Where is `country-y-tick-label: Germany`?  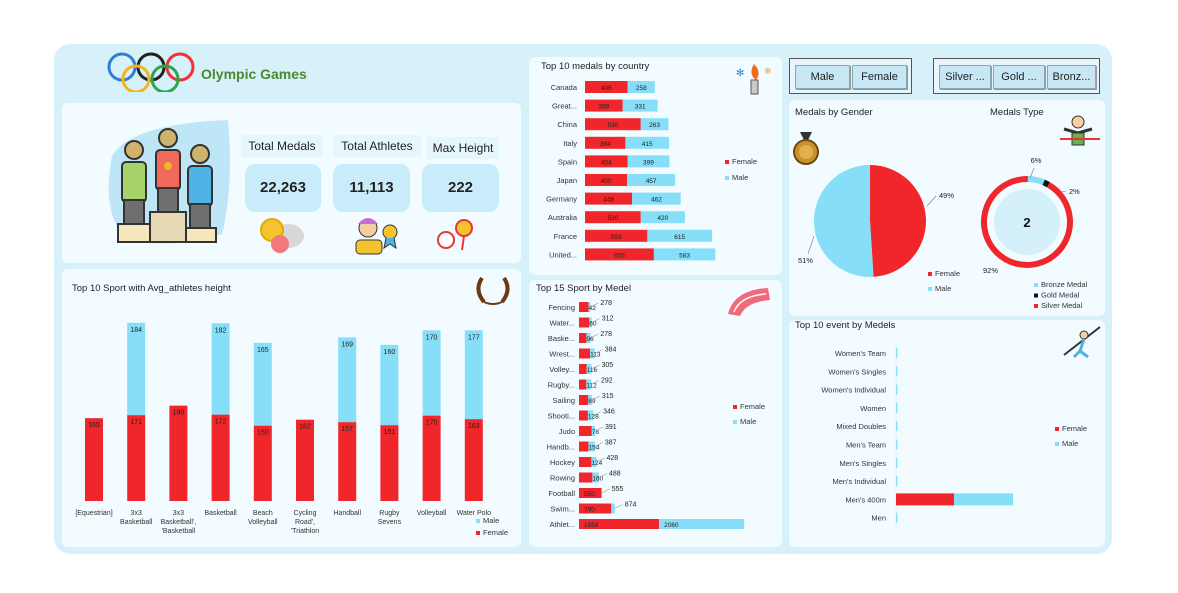 country-y-tick-label: Germany is located at coordinates (561, 199).